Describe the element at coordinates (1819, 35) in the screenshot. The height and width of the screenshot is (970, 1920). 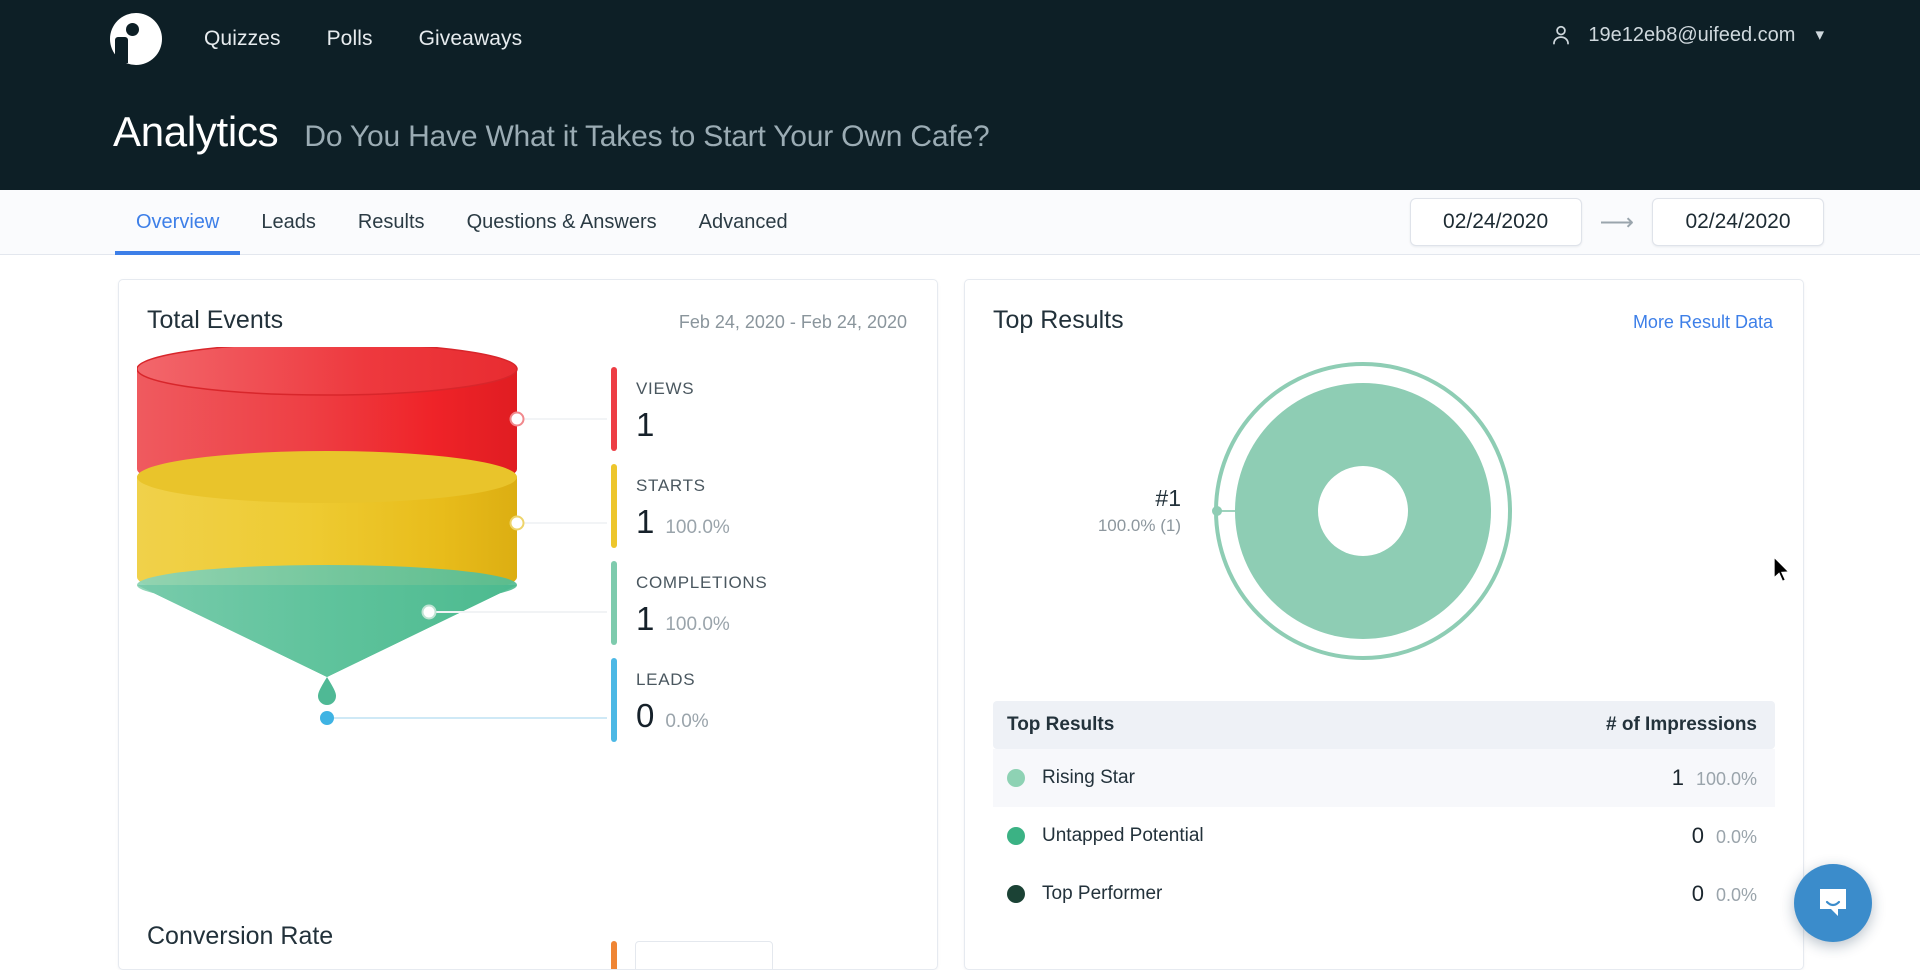
I see `chevron-down-icon: ▾` at that location.